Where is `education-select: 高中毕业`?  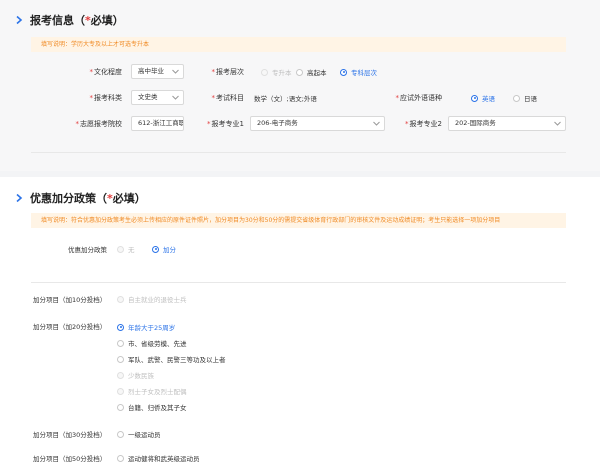 education-select: 高中毕业 is located at coordinates (157, 71).